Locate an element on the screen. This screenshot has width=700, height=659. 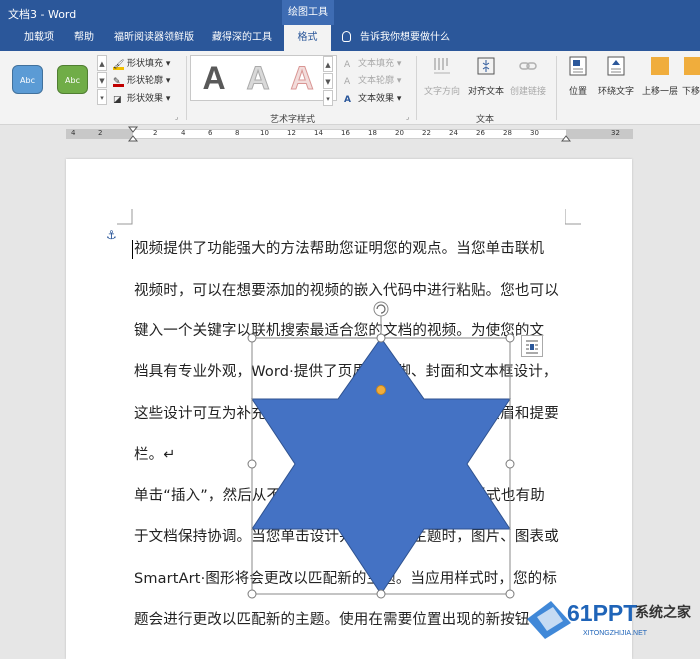
bring-forward-icon is located at coordinates (660, 66).